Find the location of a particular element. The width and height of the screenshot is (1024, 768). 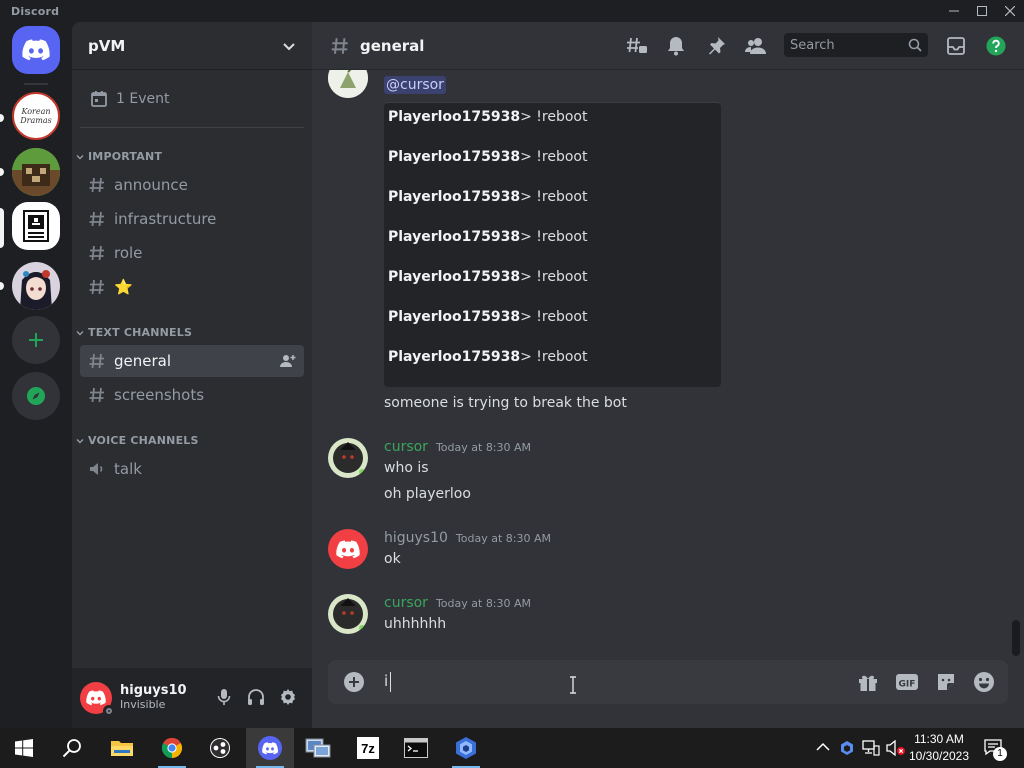

message-input: i GIF is located at coordinates (668, 682).